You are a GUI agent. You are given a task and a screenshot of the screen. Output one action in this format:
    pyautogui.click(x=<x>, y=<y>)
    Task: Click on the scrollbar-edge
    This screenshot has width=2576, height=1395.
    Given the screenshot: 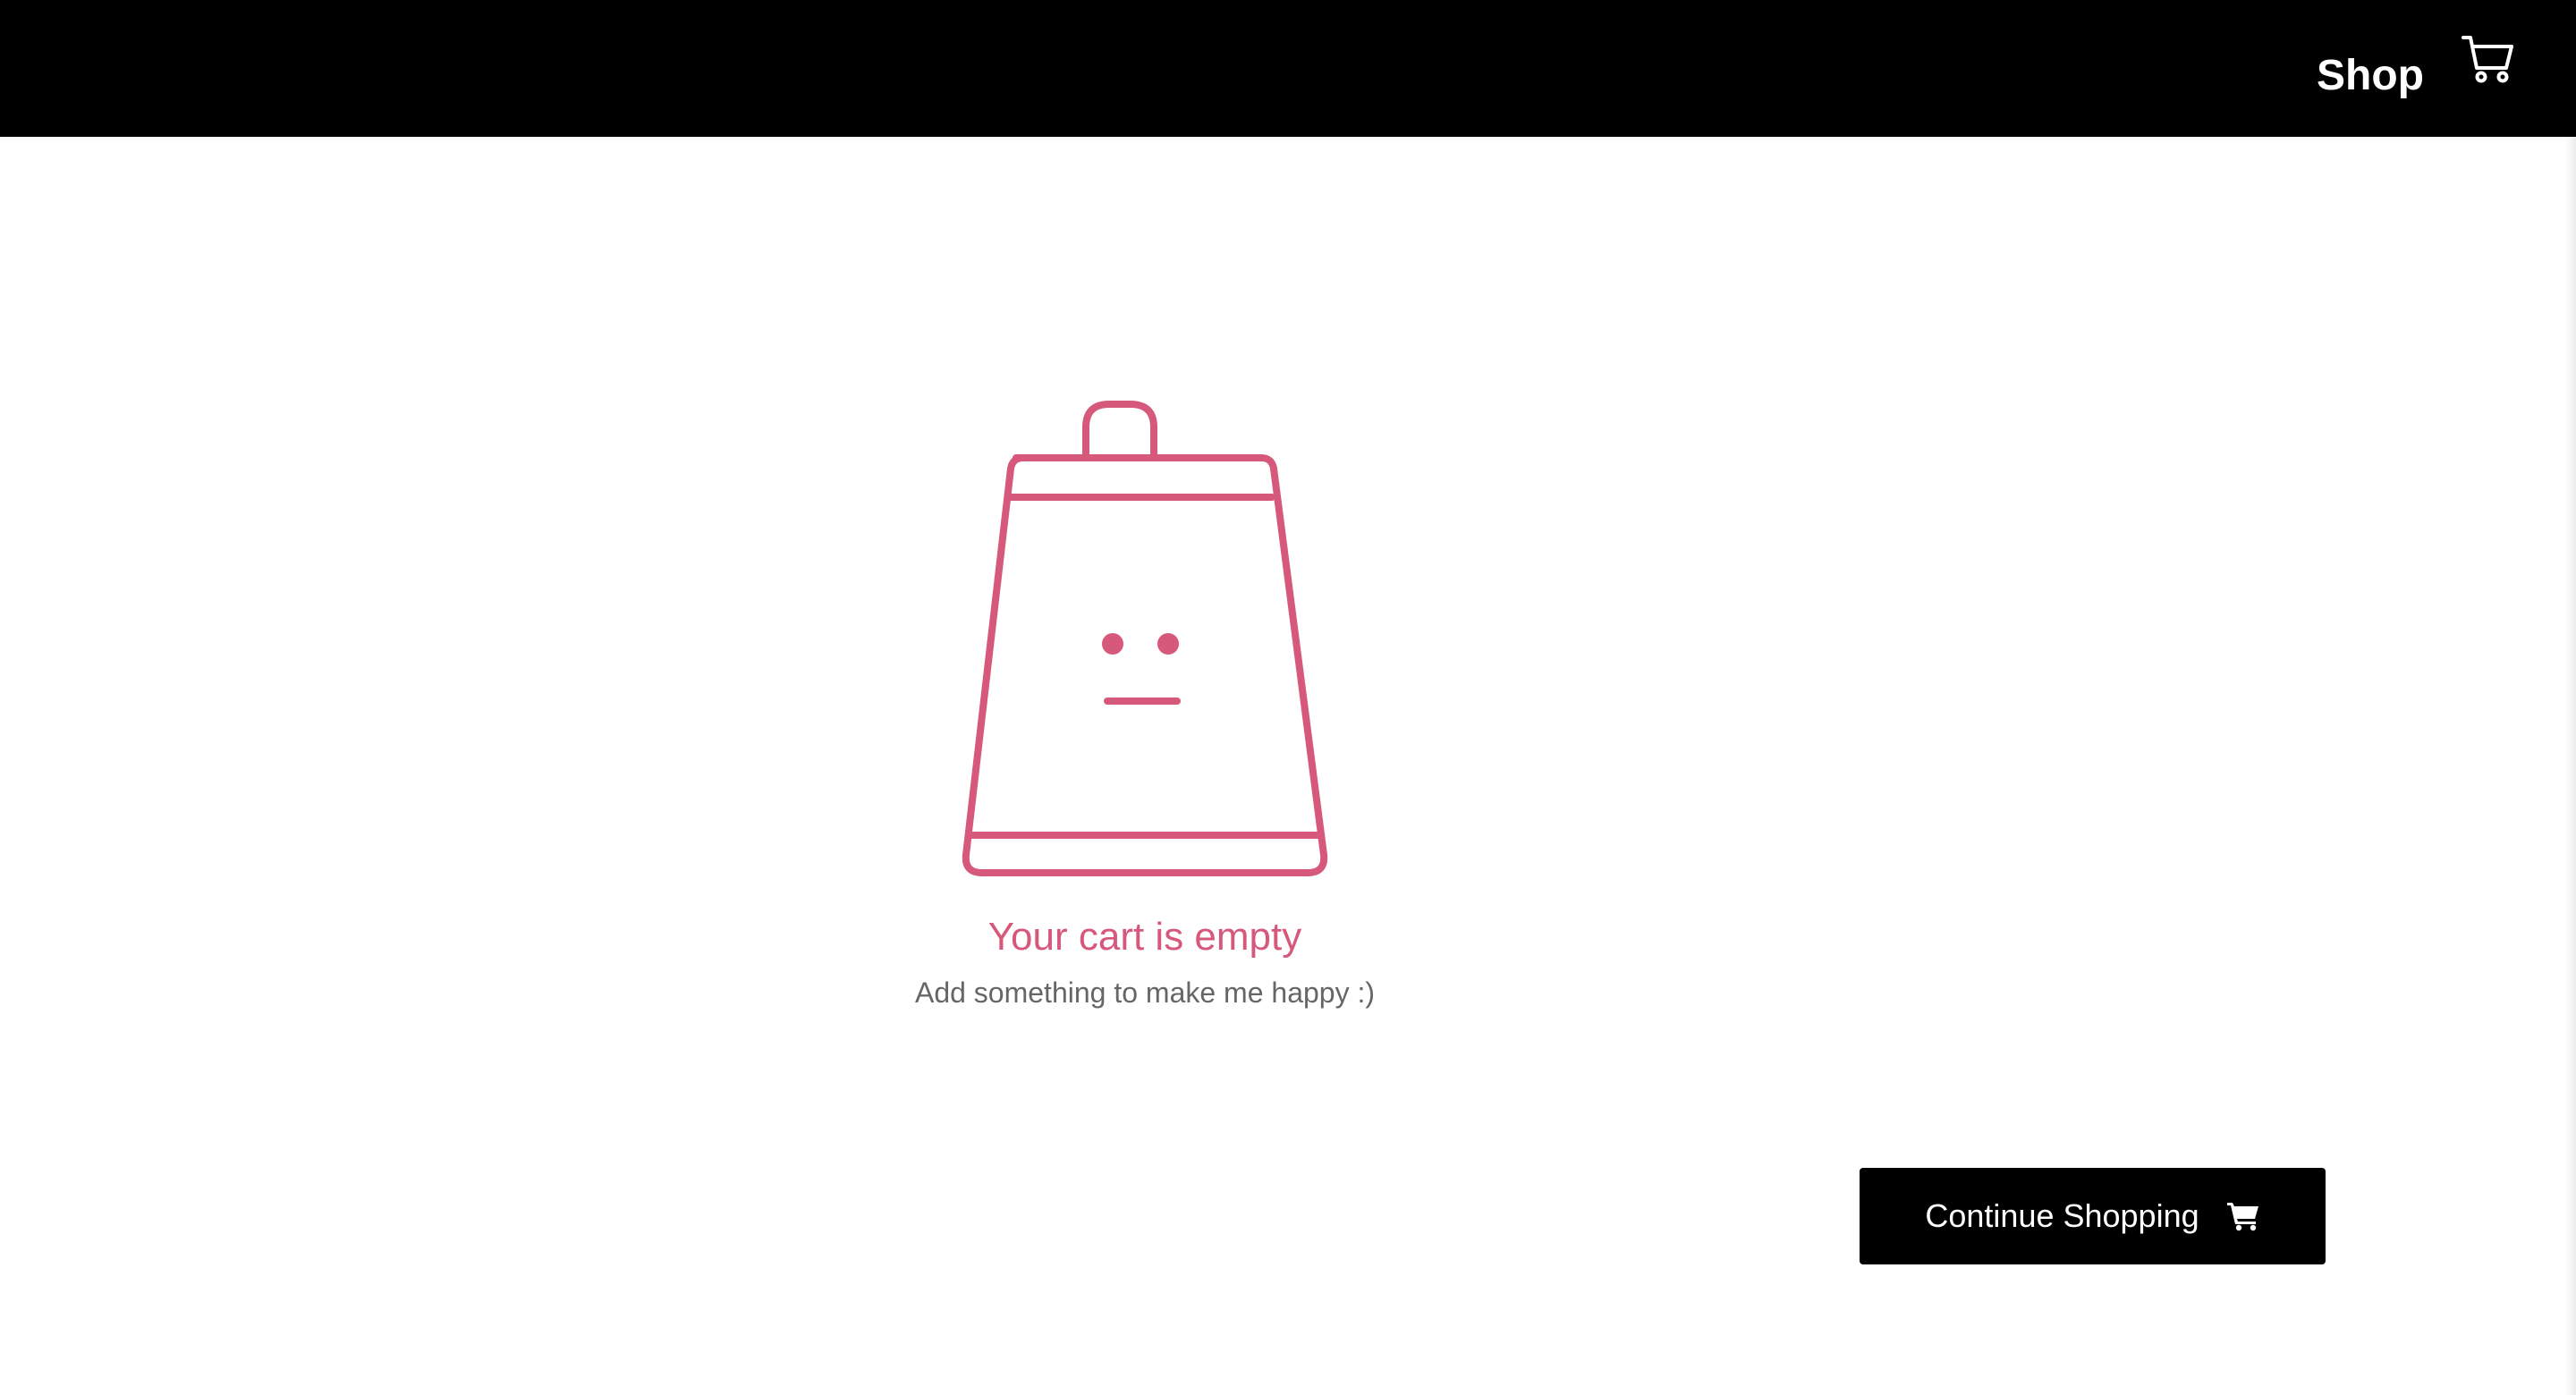 What is the action you would take?
    pyautogui.click(x=2570, y=766)
    